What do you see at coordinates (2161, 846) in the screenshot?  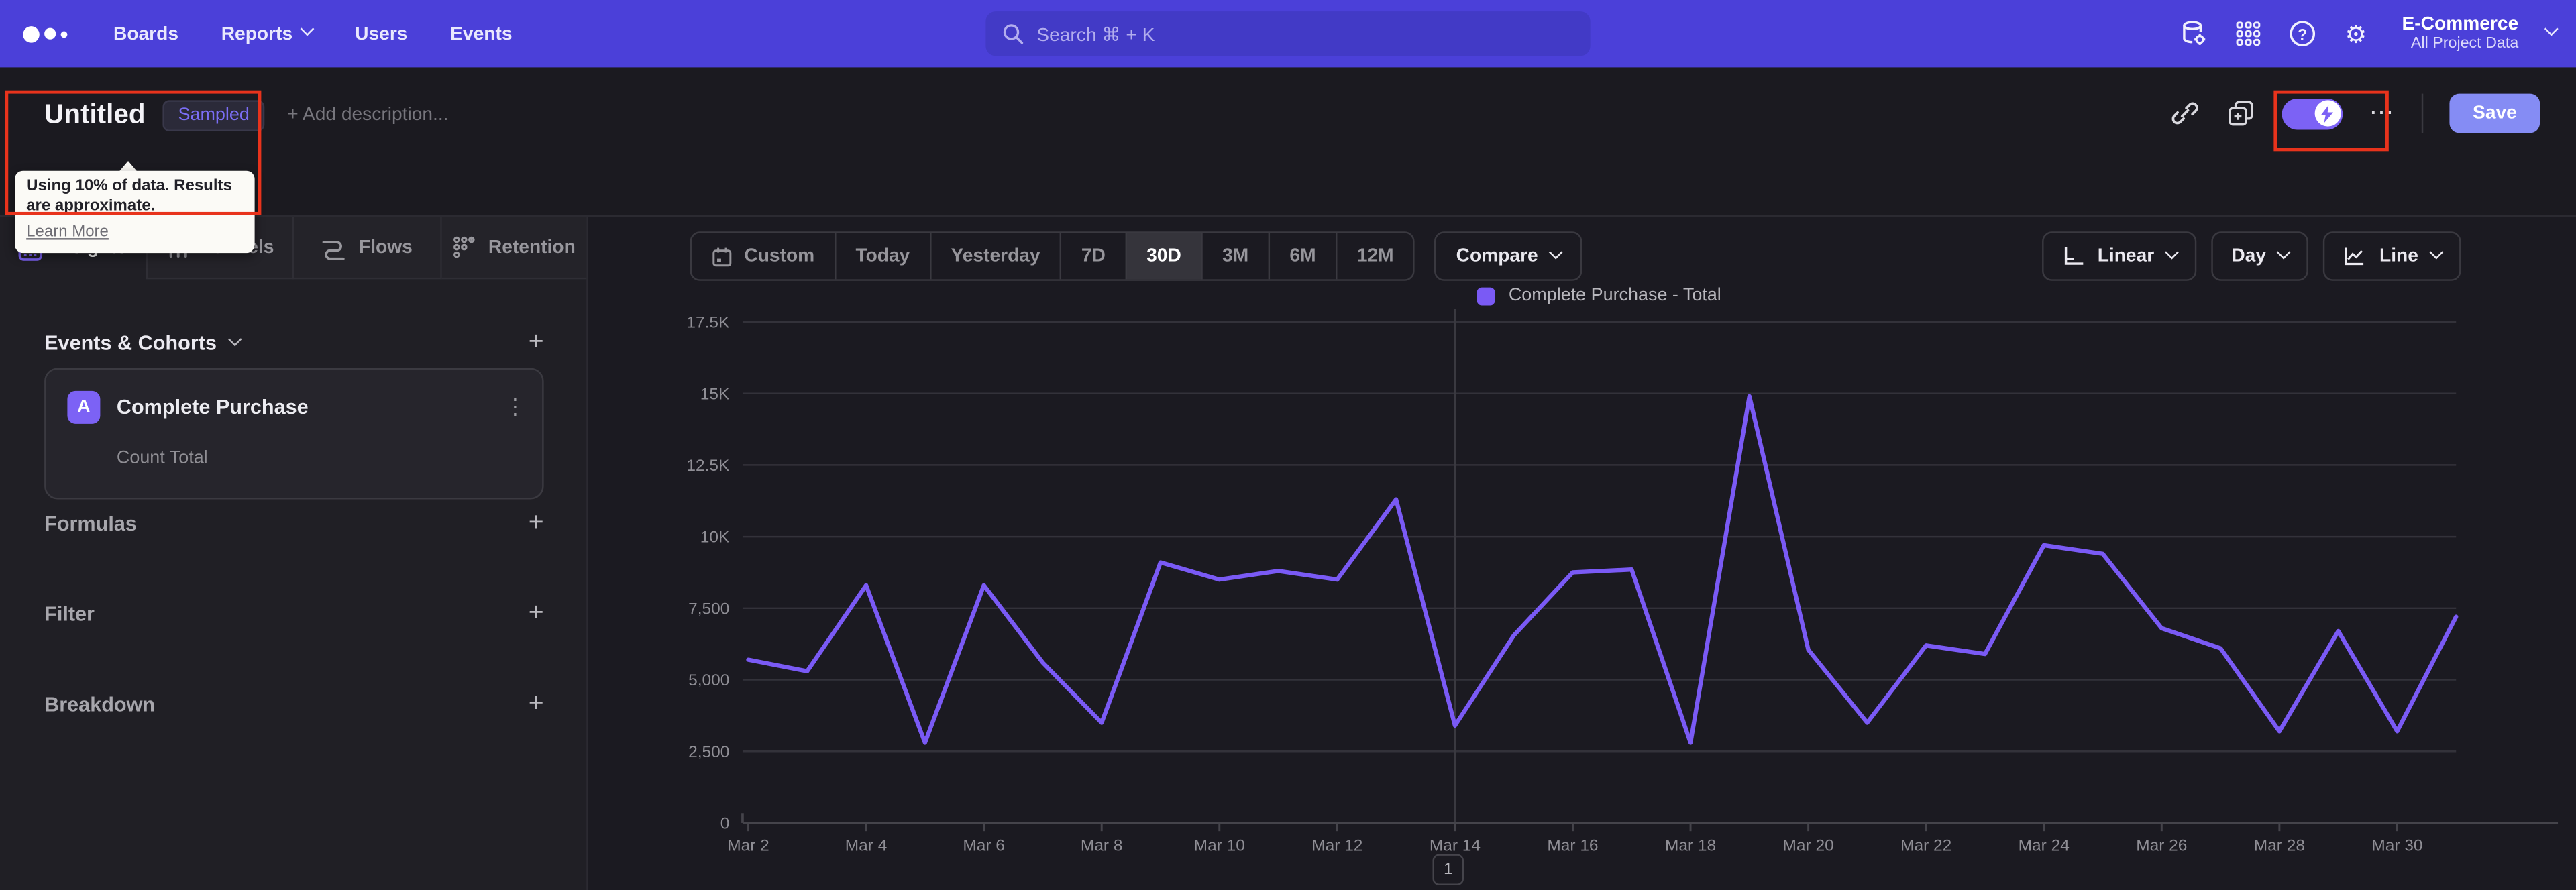 I see `svg-text: Mar 26` at bounding box center [2161, 846].